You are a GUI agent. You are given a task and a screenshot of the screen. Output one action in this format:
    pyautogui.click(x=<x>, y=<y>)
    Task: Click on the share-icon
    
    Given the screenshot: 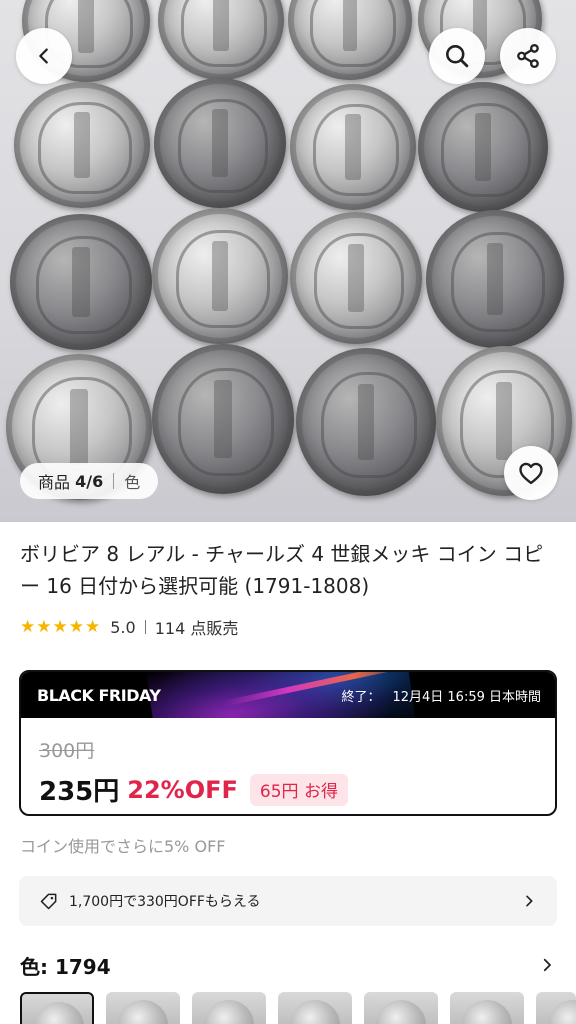 What is the action you would take?
    pyautogui.click(x=528, y=56)
    